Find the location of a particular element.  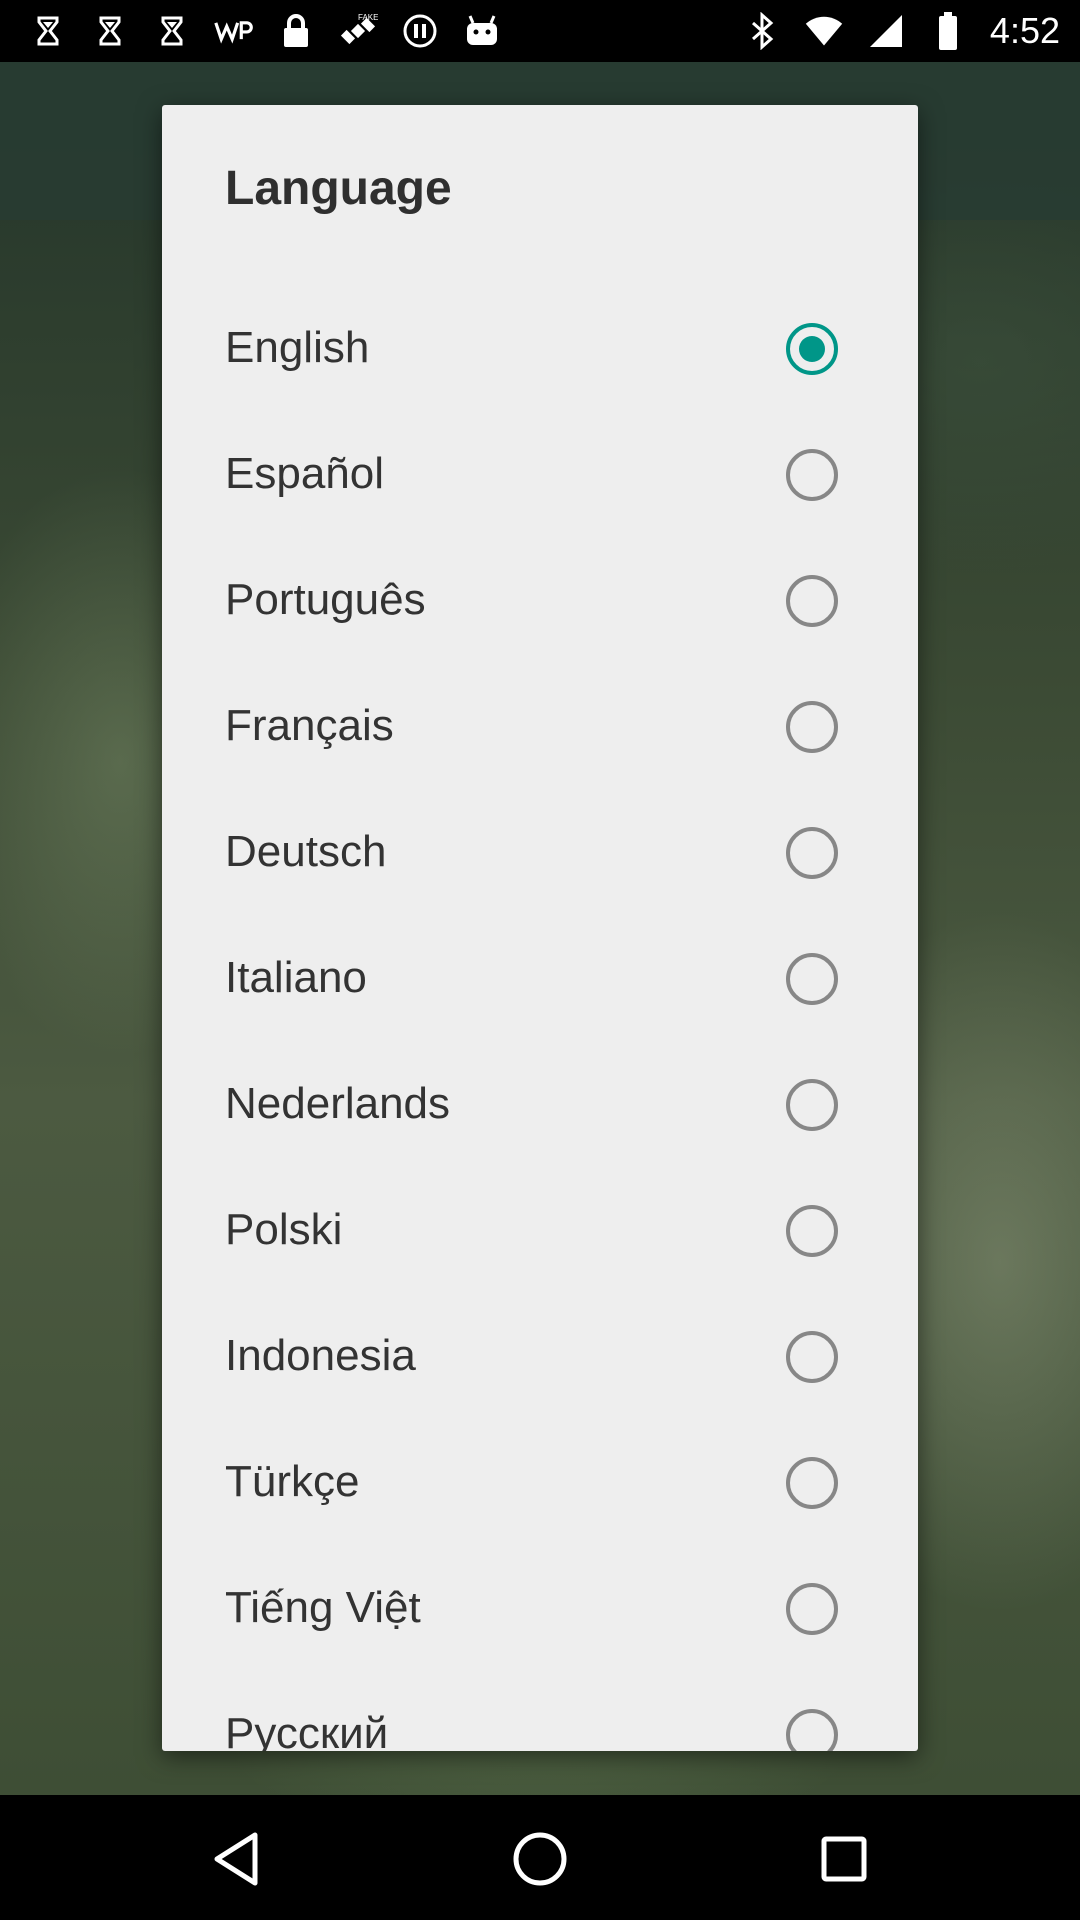

wifi-icon is located at coordinates (824, 31).